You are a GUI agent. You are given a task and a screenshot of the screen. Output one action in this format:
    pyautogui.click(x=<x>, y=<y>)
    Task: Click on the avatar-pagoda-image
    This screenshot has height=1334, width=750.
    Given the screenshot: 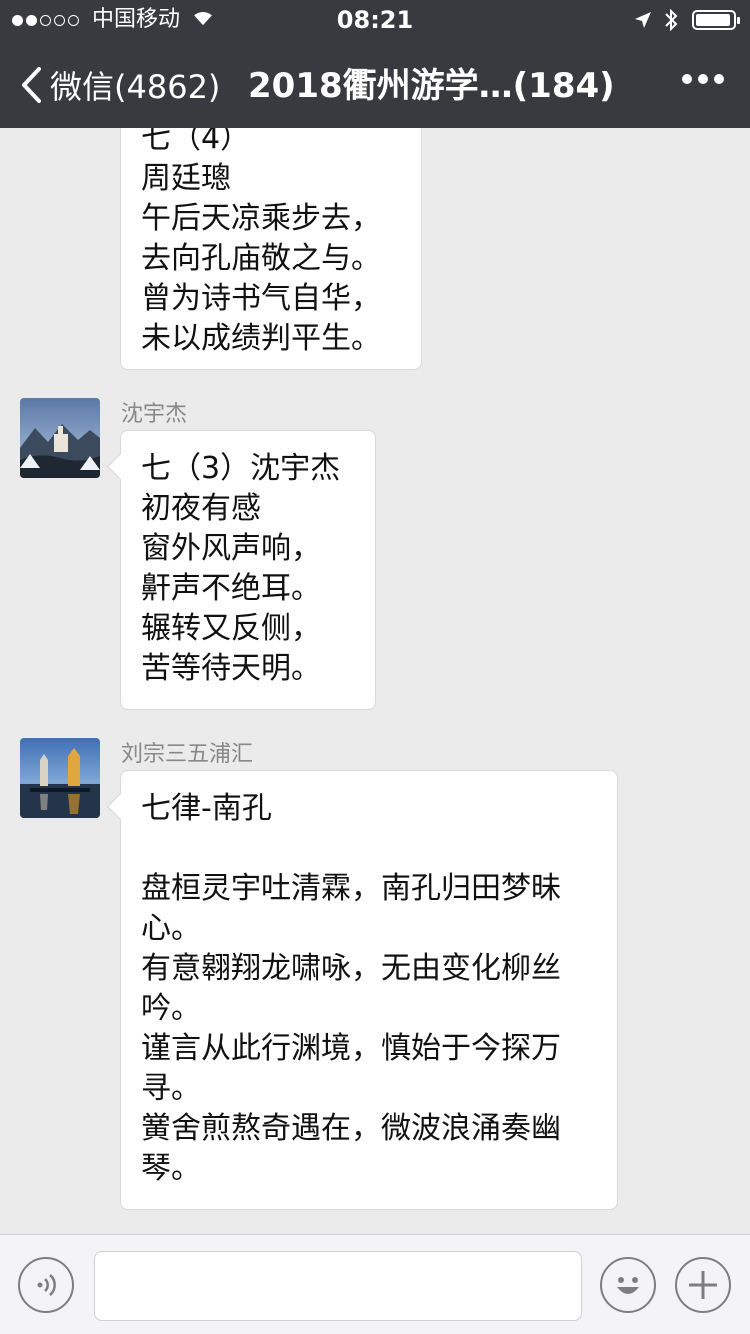 What is the action you would take?
    pyautogui.click(x=60, y=778)
    